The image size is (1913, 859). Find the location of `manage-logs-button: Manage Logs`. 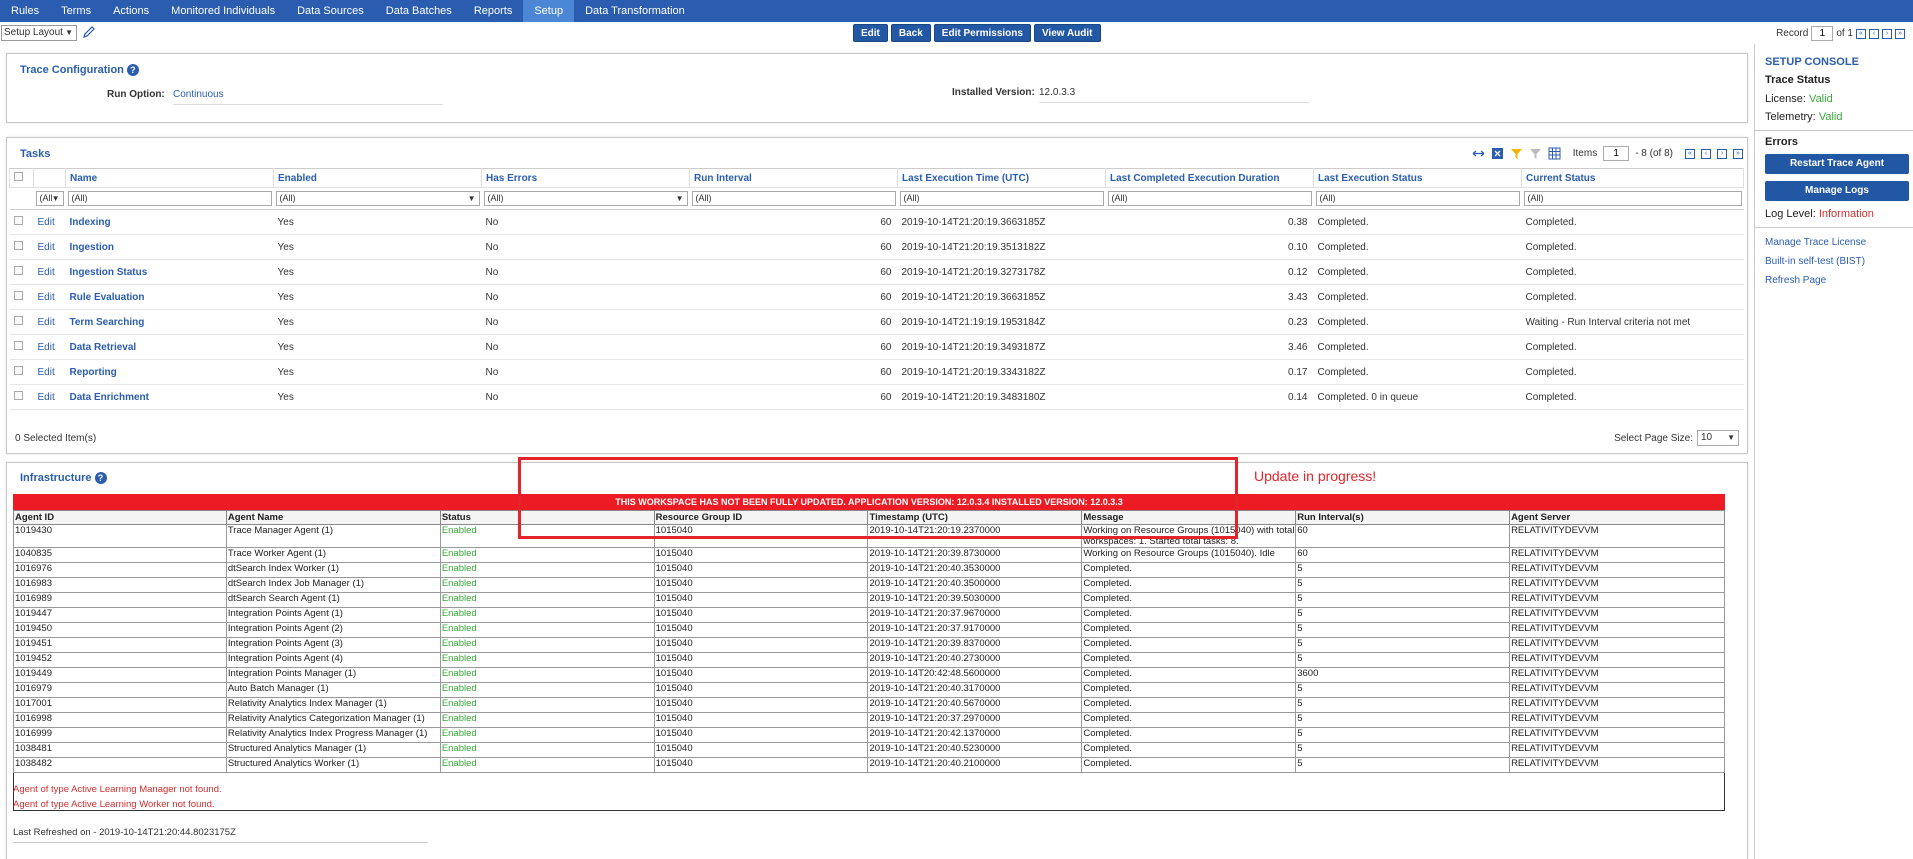

manage-logs-button: Manage Logs is located at coordinates (1837, 191).